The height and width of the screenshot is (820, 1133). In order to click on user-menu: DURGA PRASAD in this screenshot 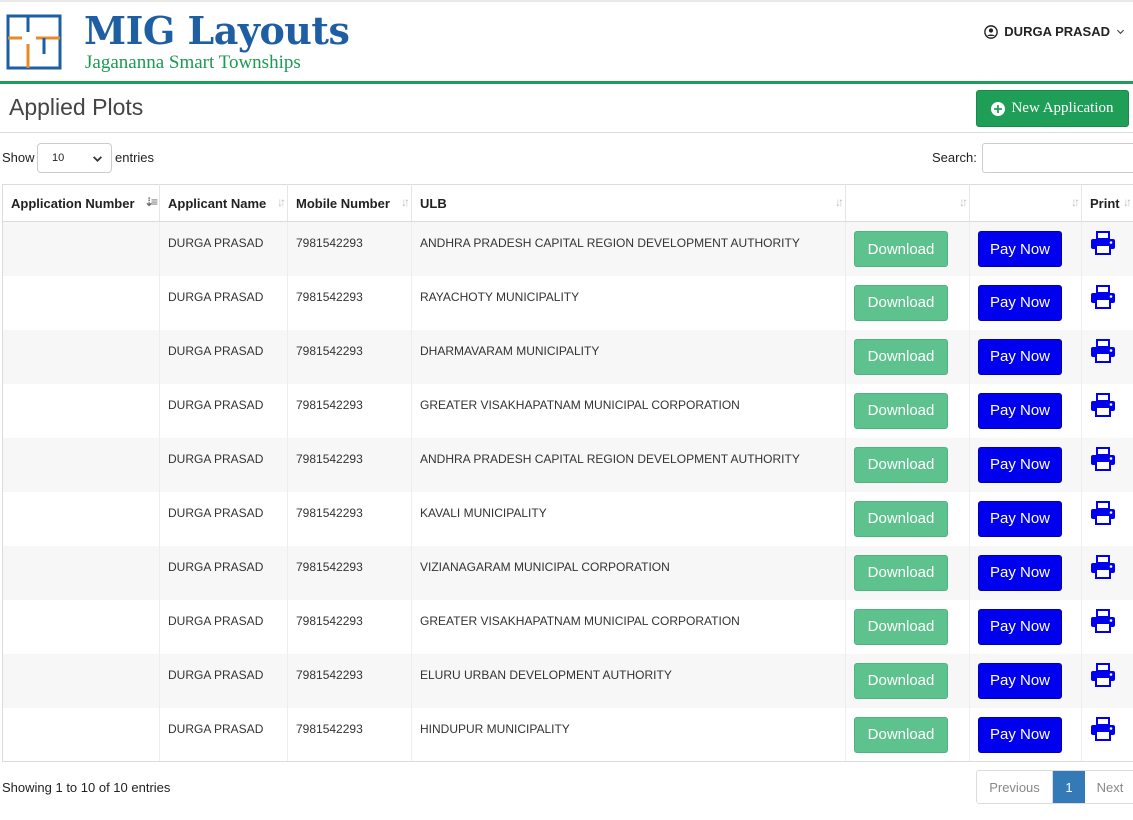, I will do `click(1054, 31)`.